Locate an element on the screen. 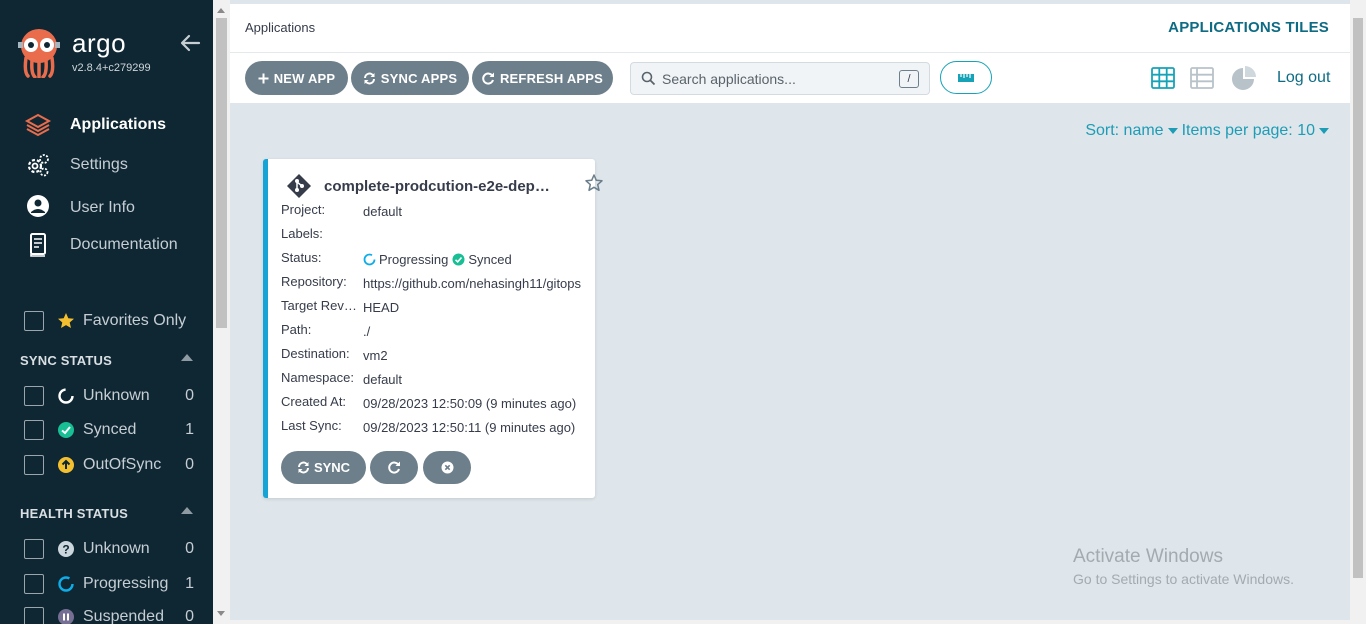 The image size is (1366, 624). filter-health-suspended: Suspended 0 is located at coordinates (109, 615).